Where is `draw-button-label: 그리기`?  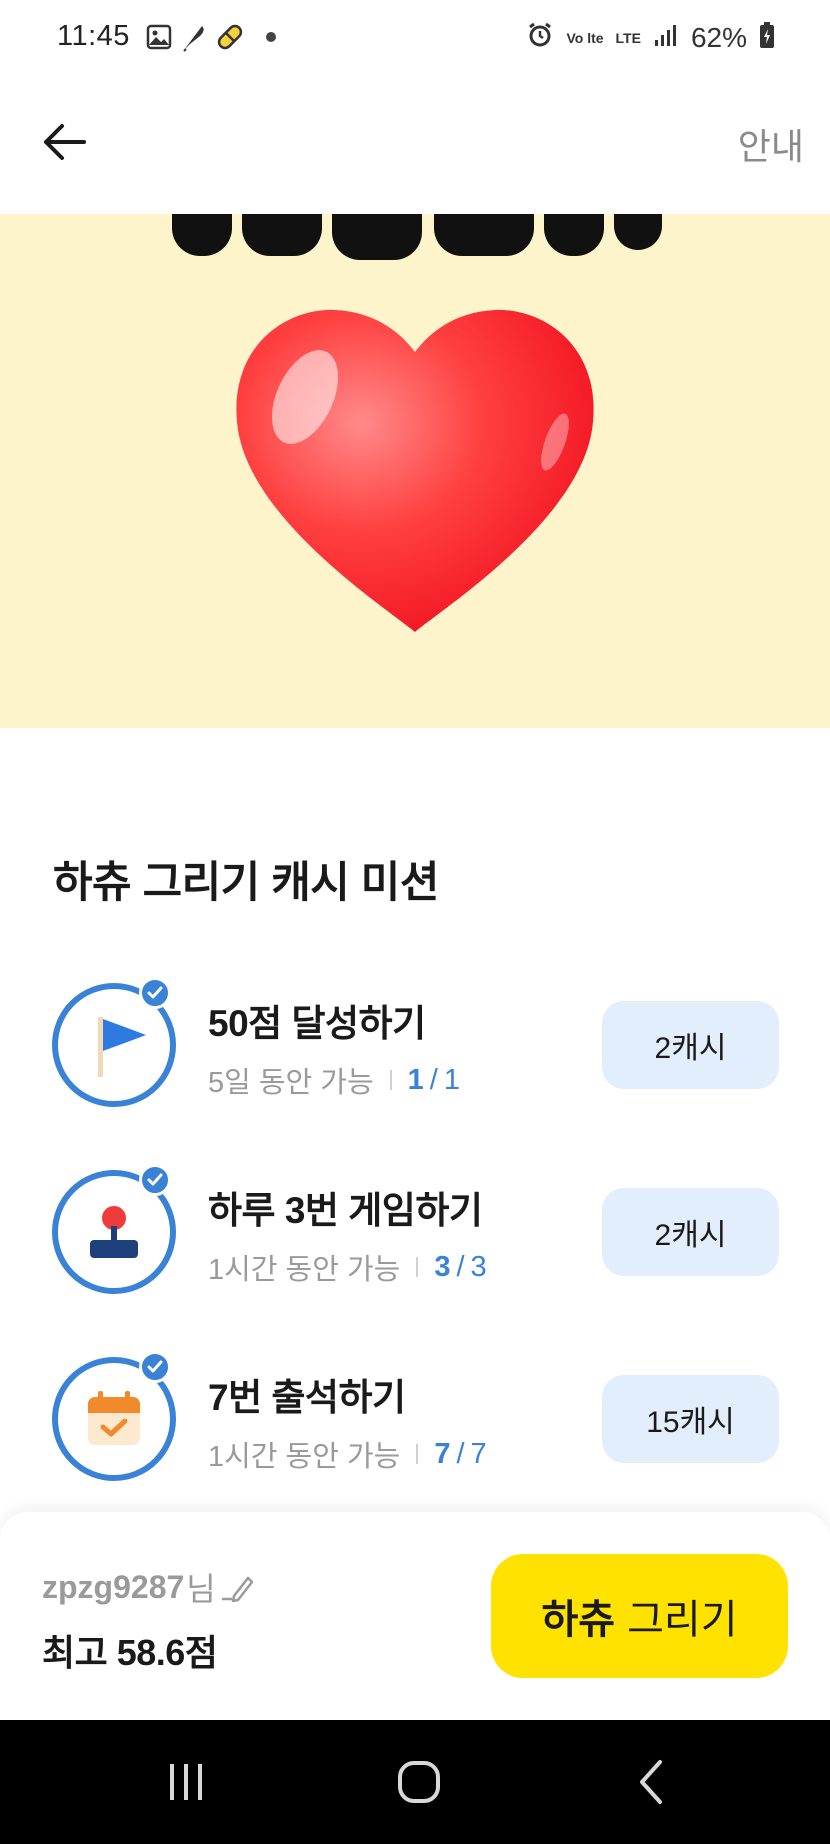
draw-button-label: 그리기 is located at coordinates (682, 1620).